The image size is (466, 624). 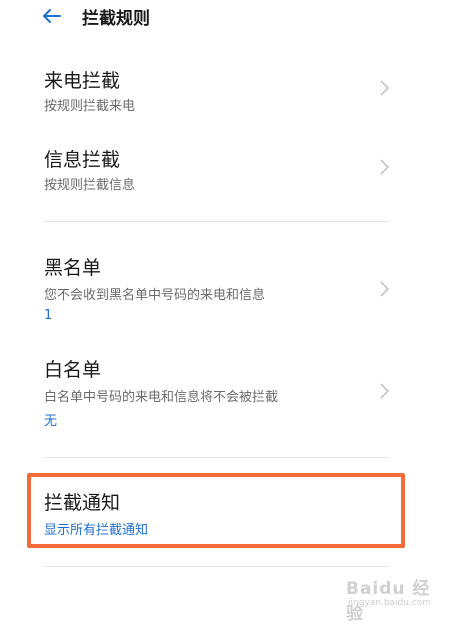 I want to click on rule-item-subtitle: 按规则拦截信息, so click(x=90, y=185).